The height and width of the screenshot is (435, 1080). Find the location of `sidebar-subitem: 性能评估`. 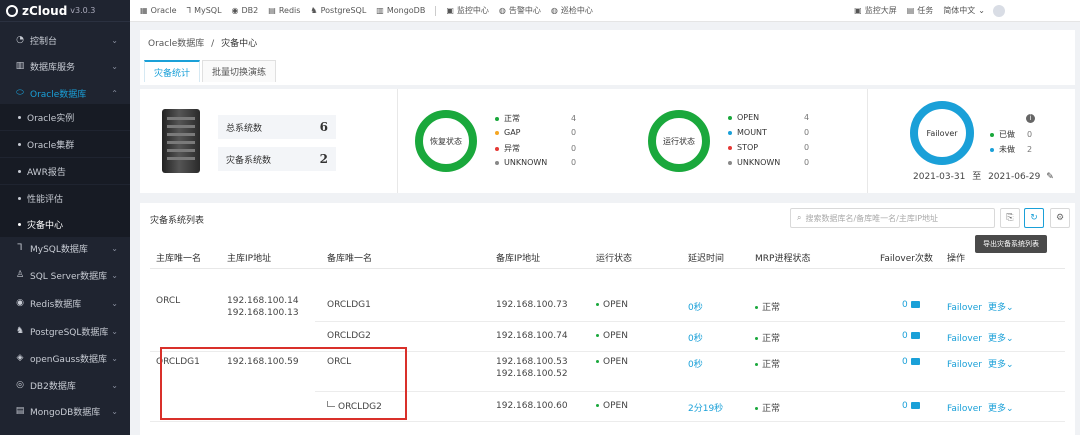

sidebar-subitem: 性能评估 is located at coordinates (65, 198).